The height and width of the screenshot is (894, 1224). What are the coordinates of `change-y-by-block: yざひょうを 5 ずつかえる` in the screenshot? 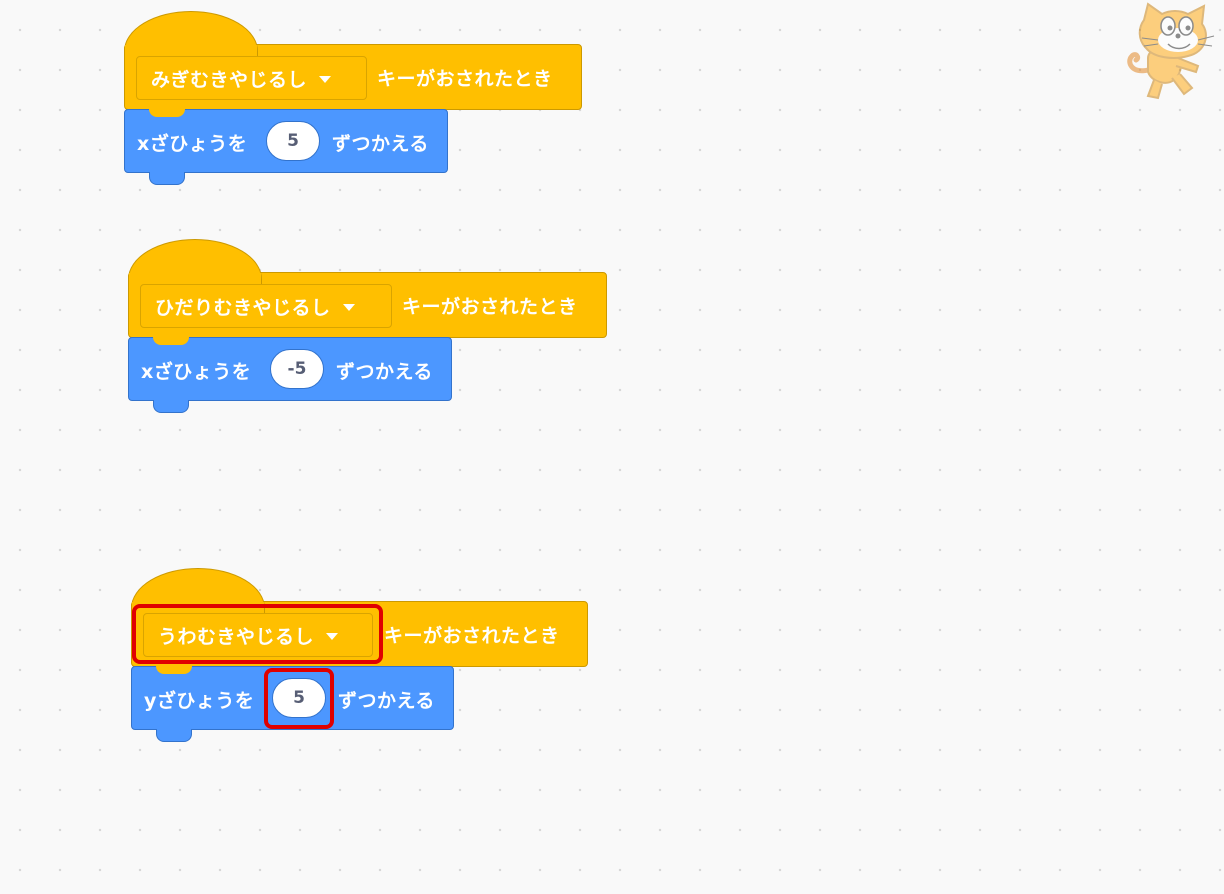 It's located at (292, 704).